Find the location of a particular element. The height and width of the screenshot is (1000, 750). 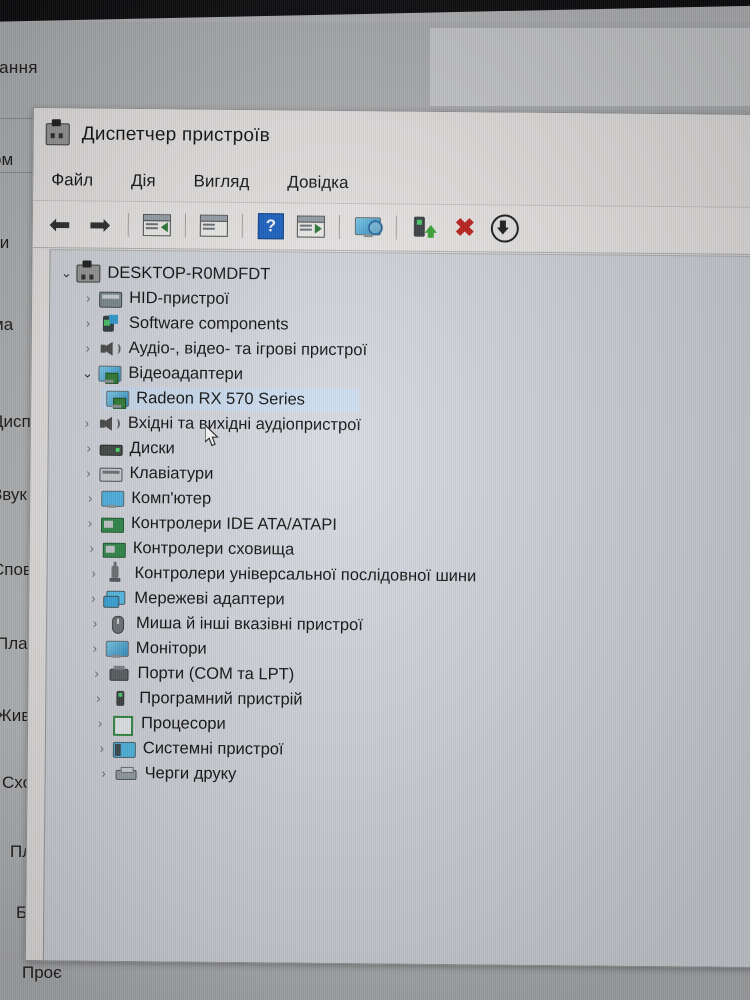

bg-item-12: Проє is located at coordinates (42, 973).